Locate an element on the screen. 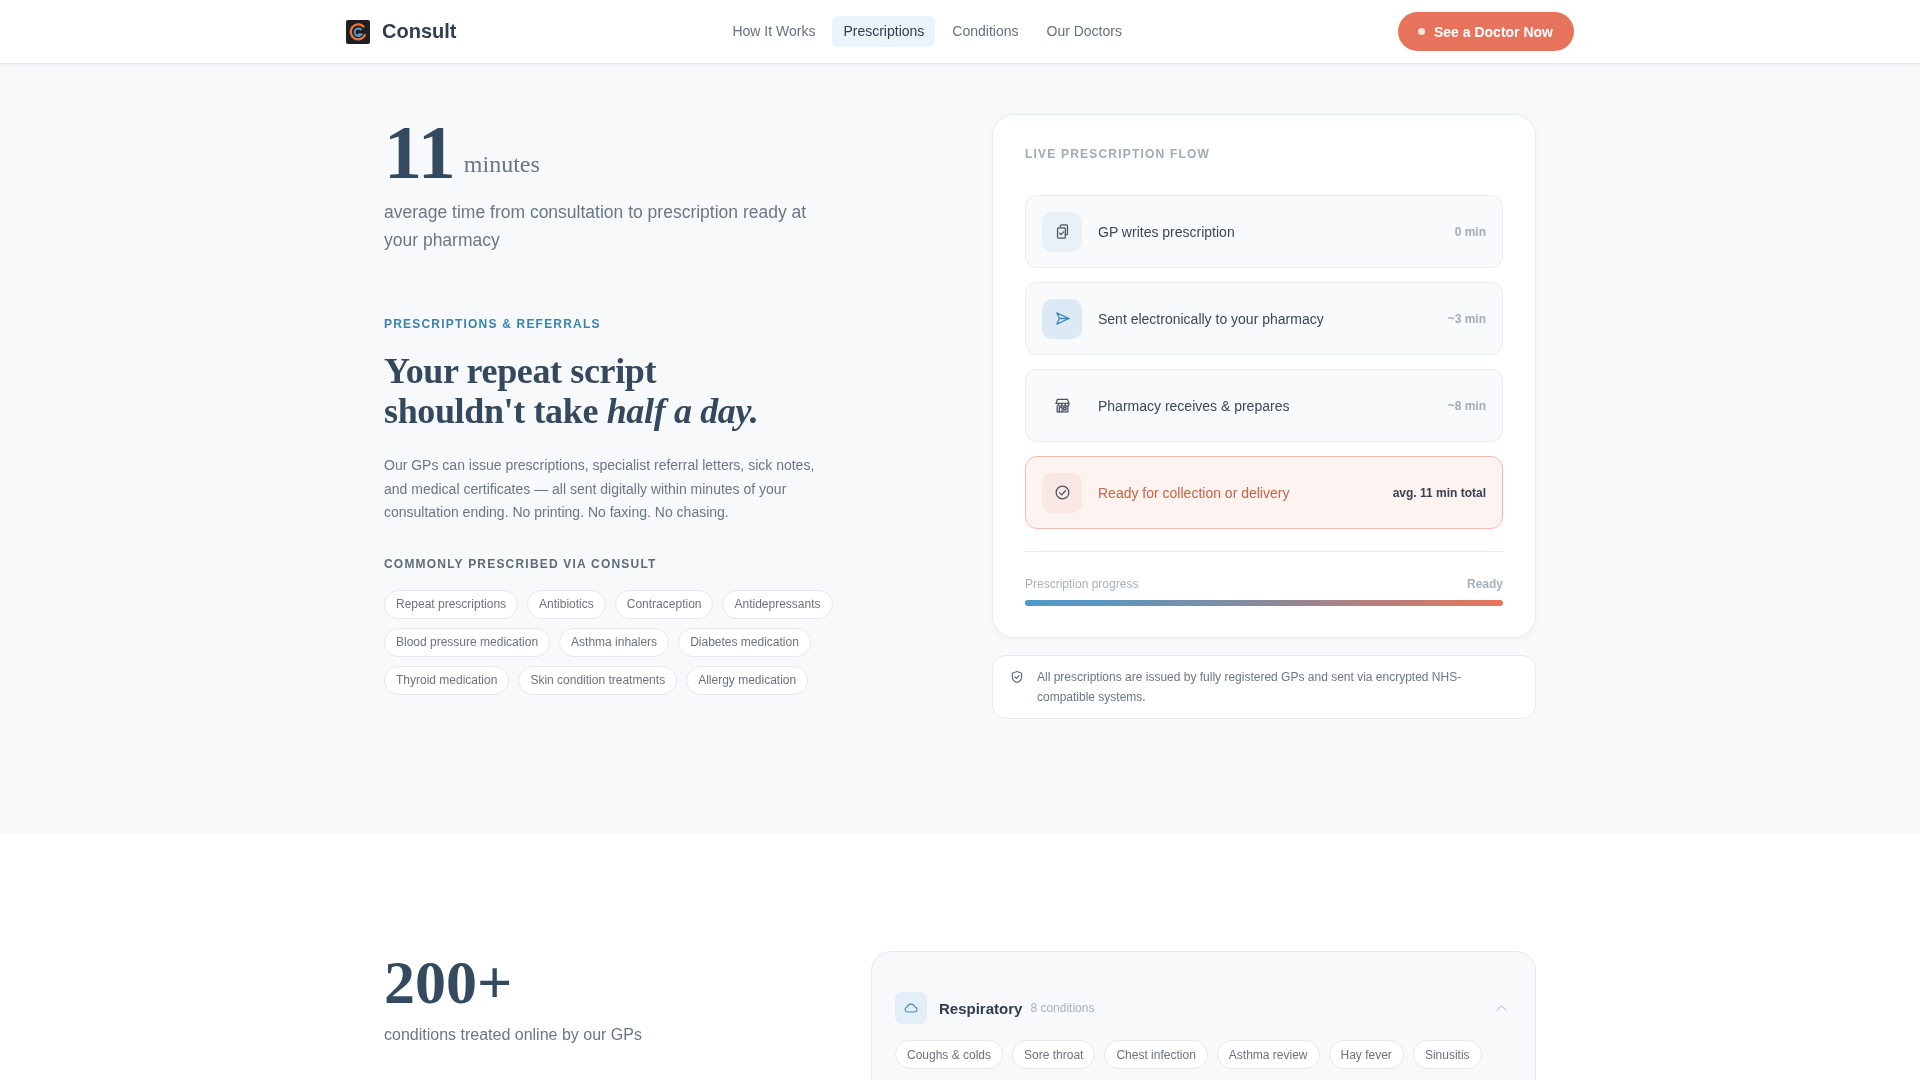 The image size is (1920, 1080). stat-value: 11 is located at coordinates (420, 152).